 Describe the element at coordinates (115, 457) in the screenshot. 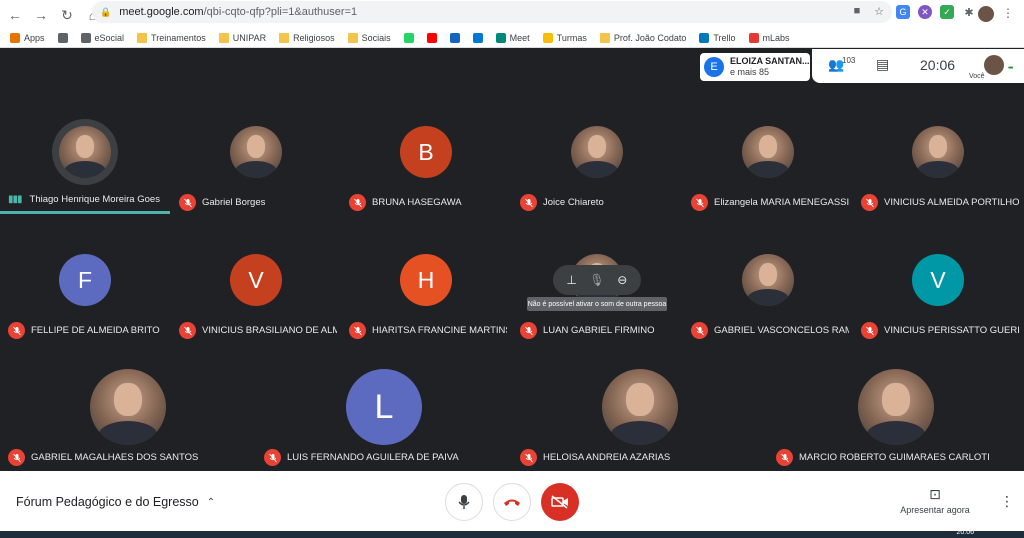

I see `participant-name: GABRIEL MAGALHAES DOS SANTOS` at that location.